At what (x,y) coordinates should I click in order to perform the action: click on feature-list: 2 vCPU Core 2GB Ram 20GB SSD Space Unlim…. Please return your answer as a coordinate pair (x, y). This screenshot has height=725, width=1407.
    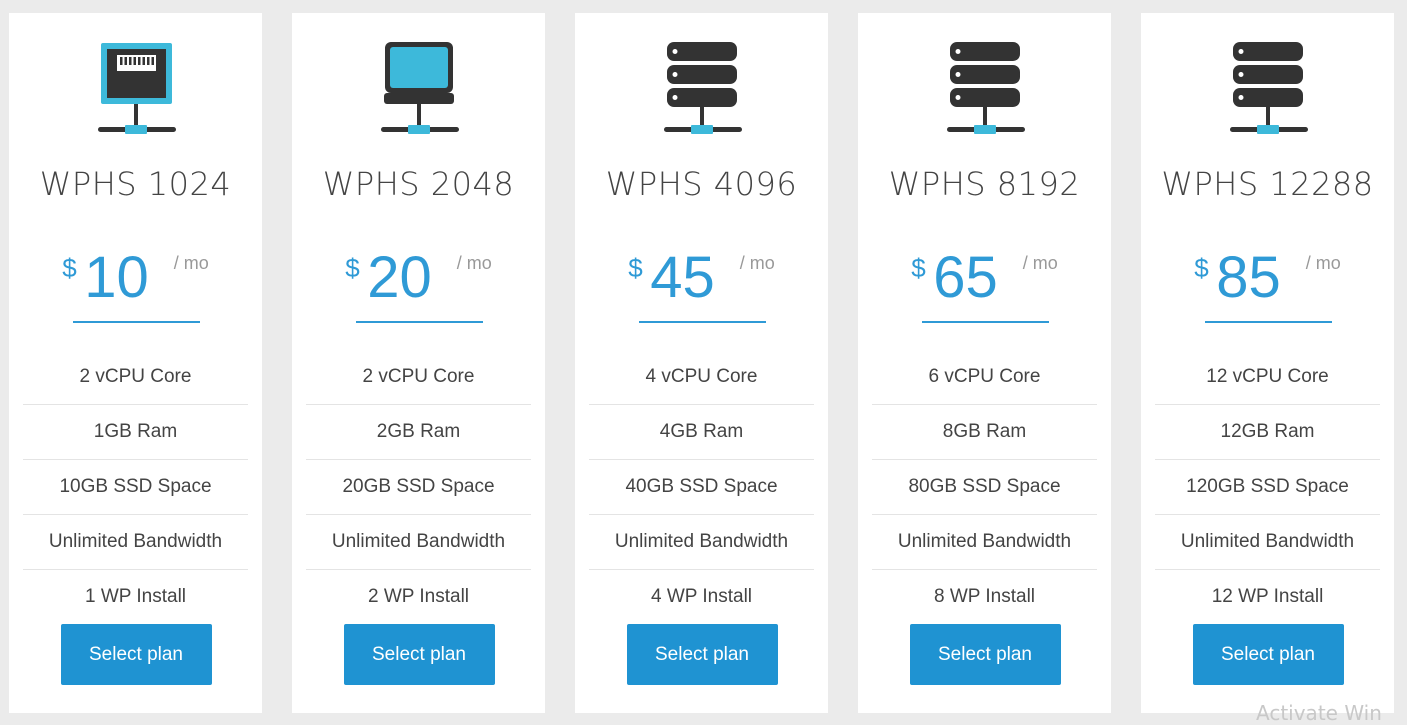
    Looking at the image, I should click on (418, 487).